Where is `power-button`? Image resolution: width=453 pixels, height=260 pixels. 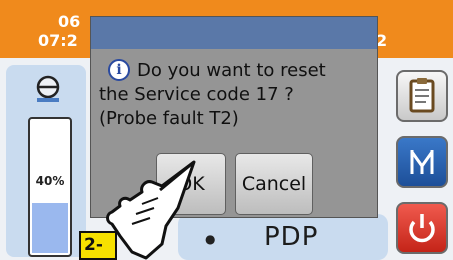 power-button is located at coordinates (422, 228).